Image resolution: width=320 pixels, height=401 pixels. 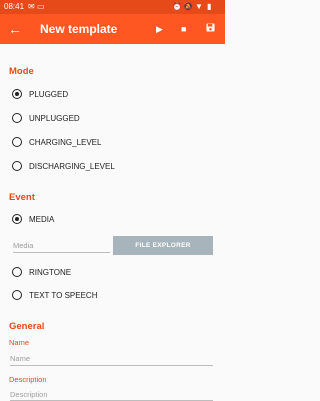 What do you see at coordinates (183, 29) in the screenshot?
I see `stop-icon: ■` at bounding box center [183, 29].